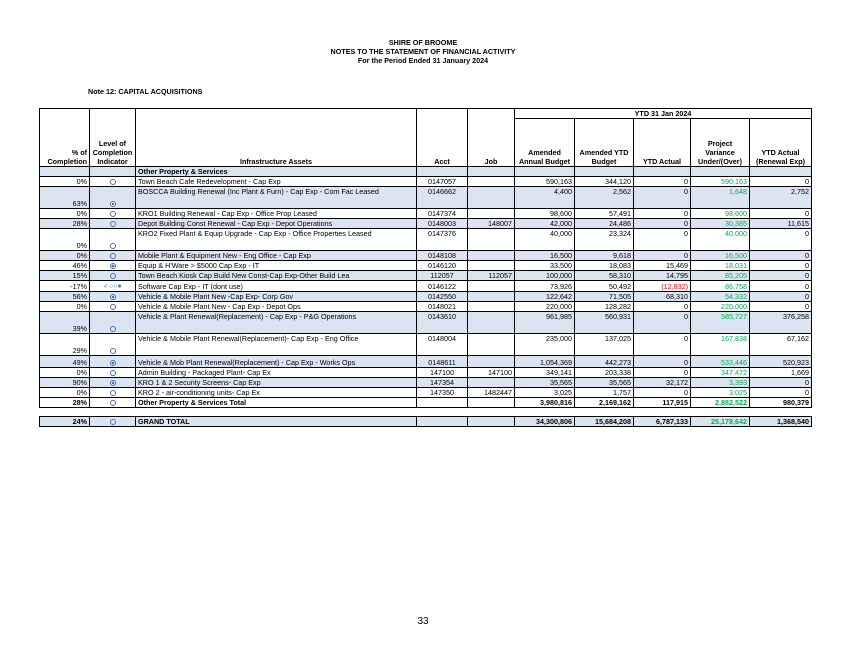  What do you see at coordinates (604, 322) in the screenshot?
I see `ytd-budget-cell: 560,931` at bounding box center [604, 322].